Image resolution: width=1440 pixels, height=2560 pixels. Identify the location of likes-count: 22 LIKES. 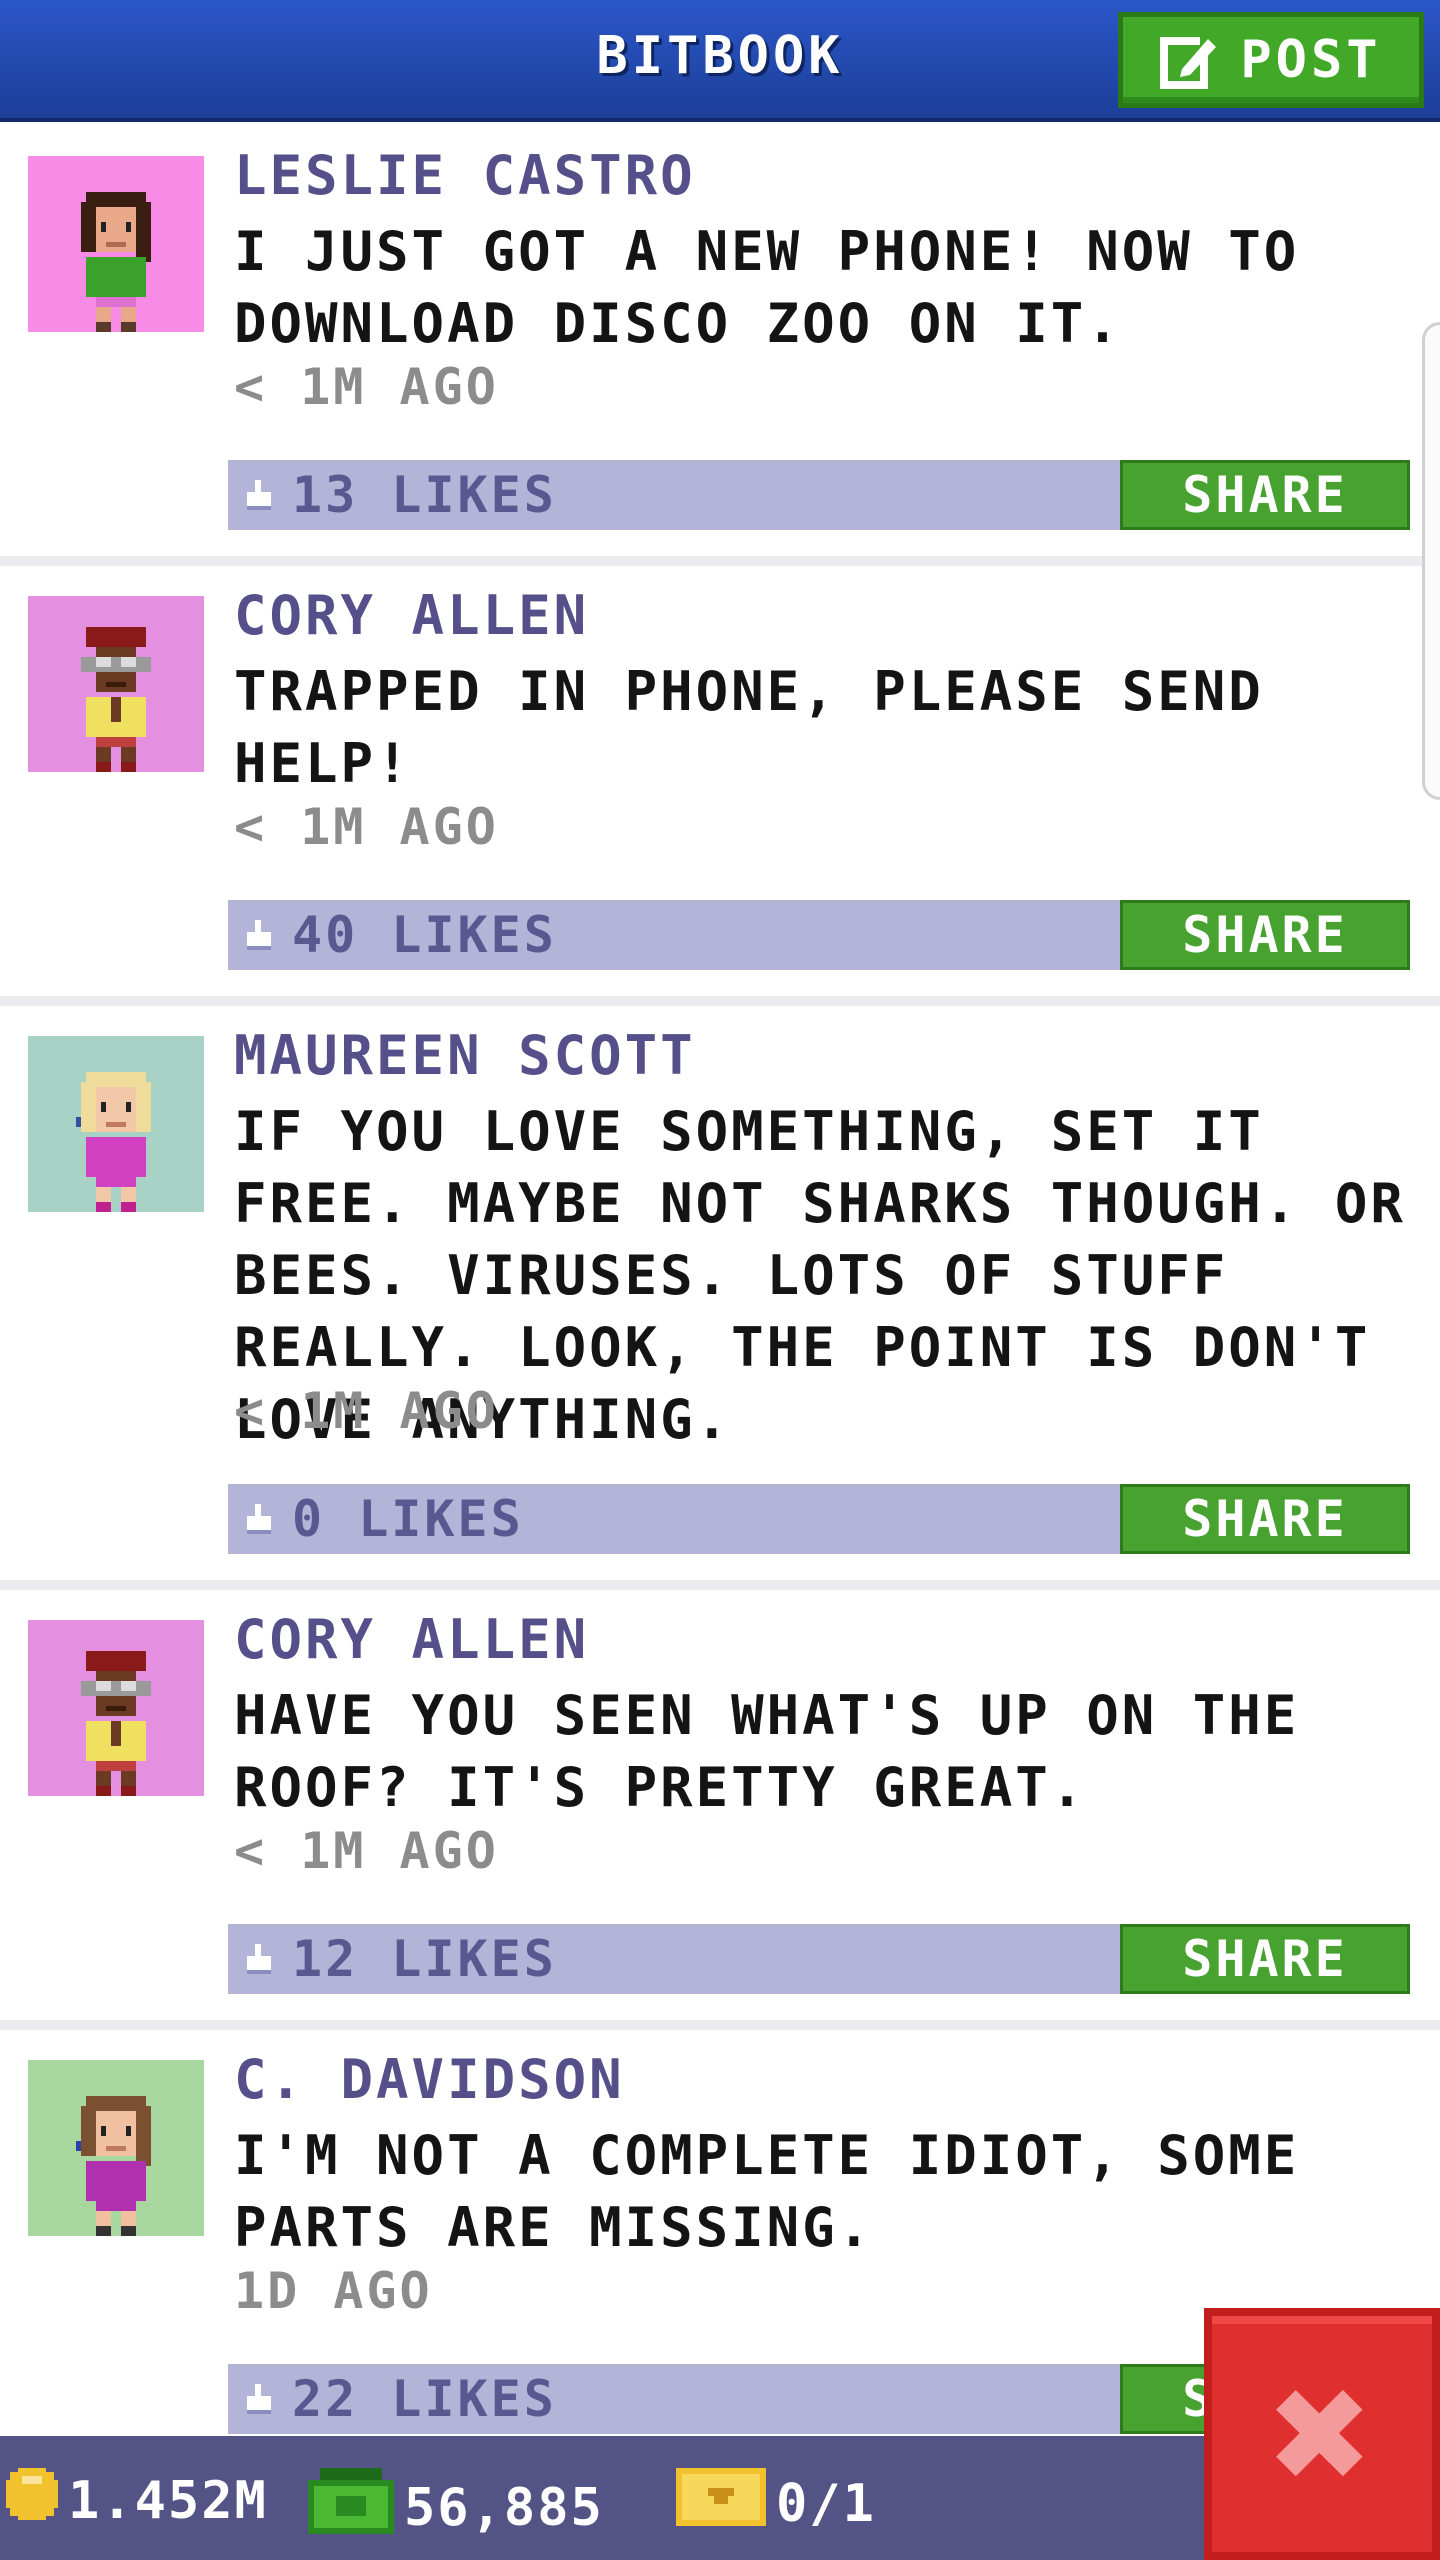
(424, 2399).